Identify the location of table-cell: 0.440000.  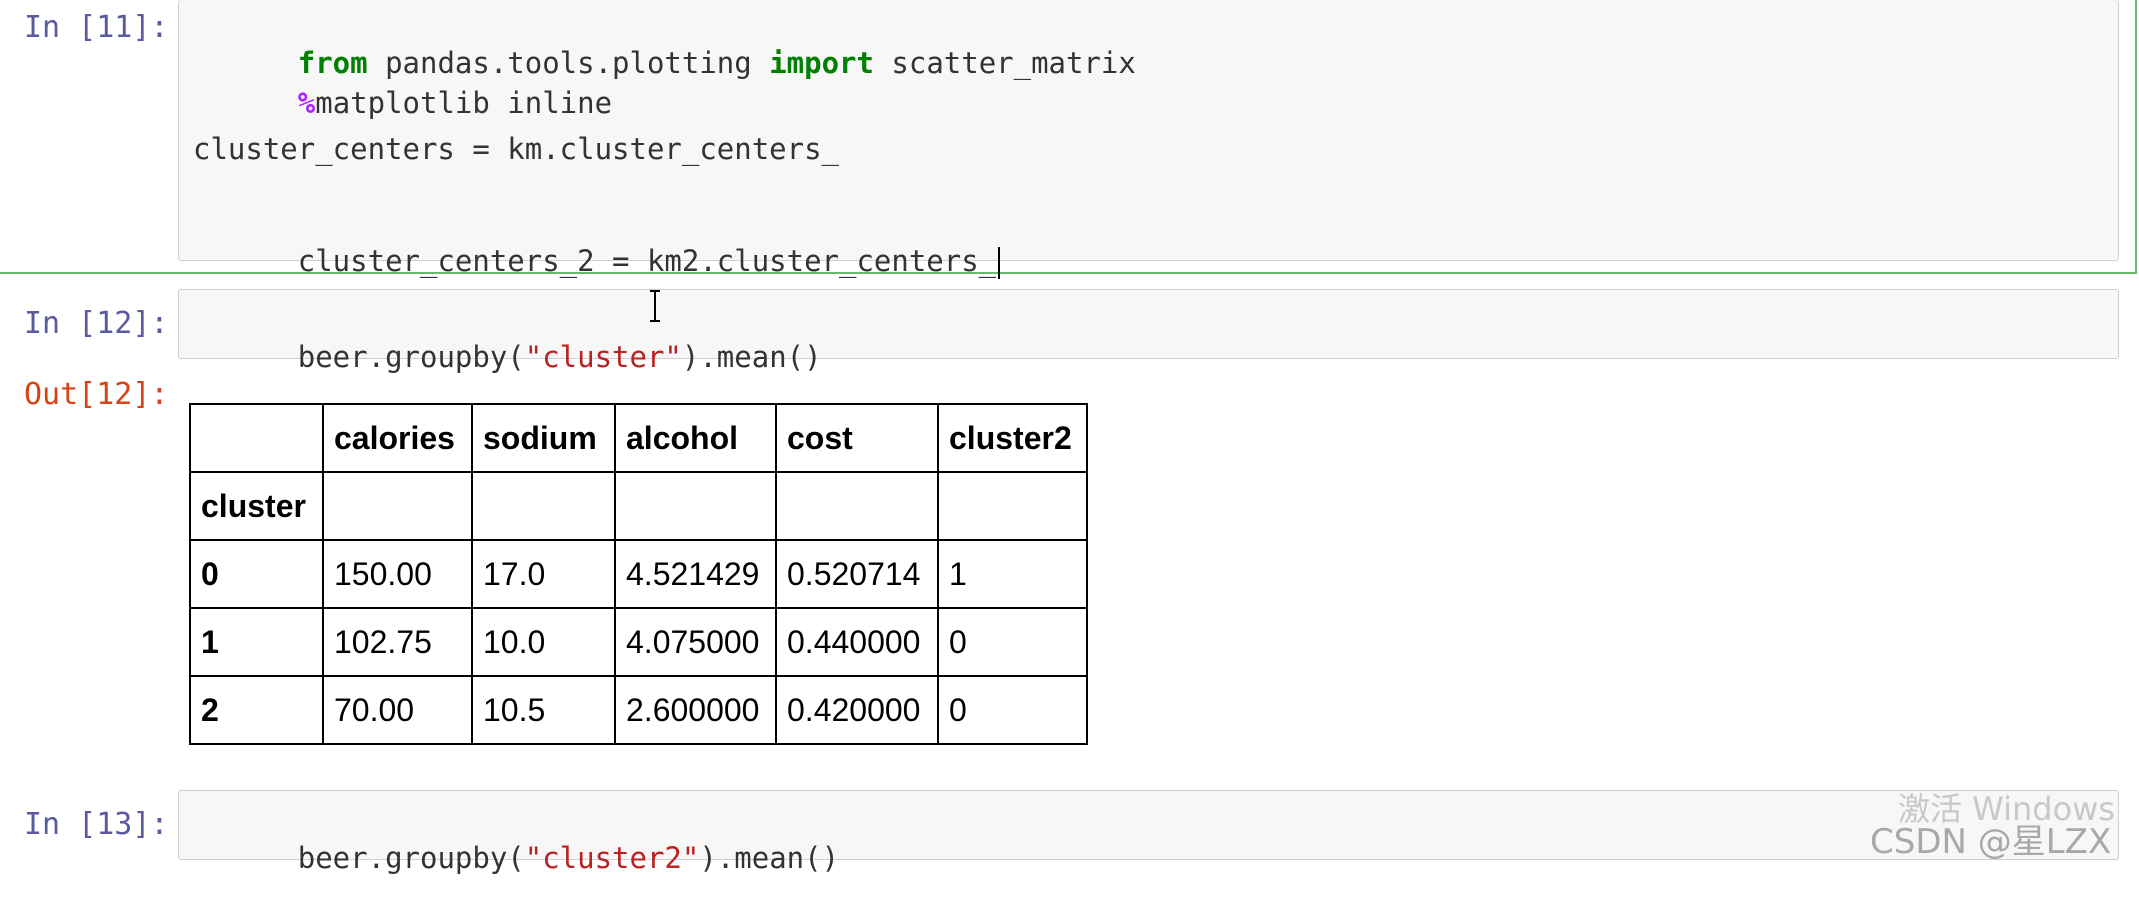
(857, 642).